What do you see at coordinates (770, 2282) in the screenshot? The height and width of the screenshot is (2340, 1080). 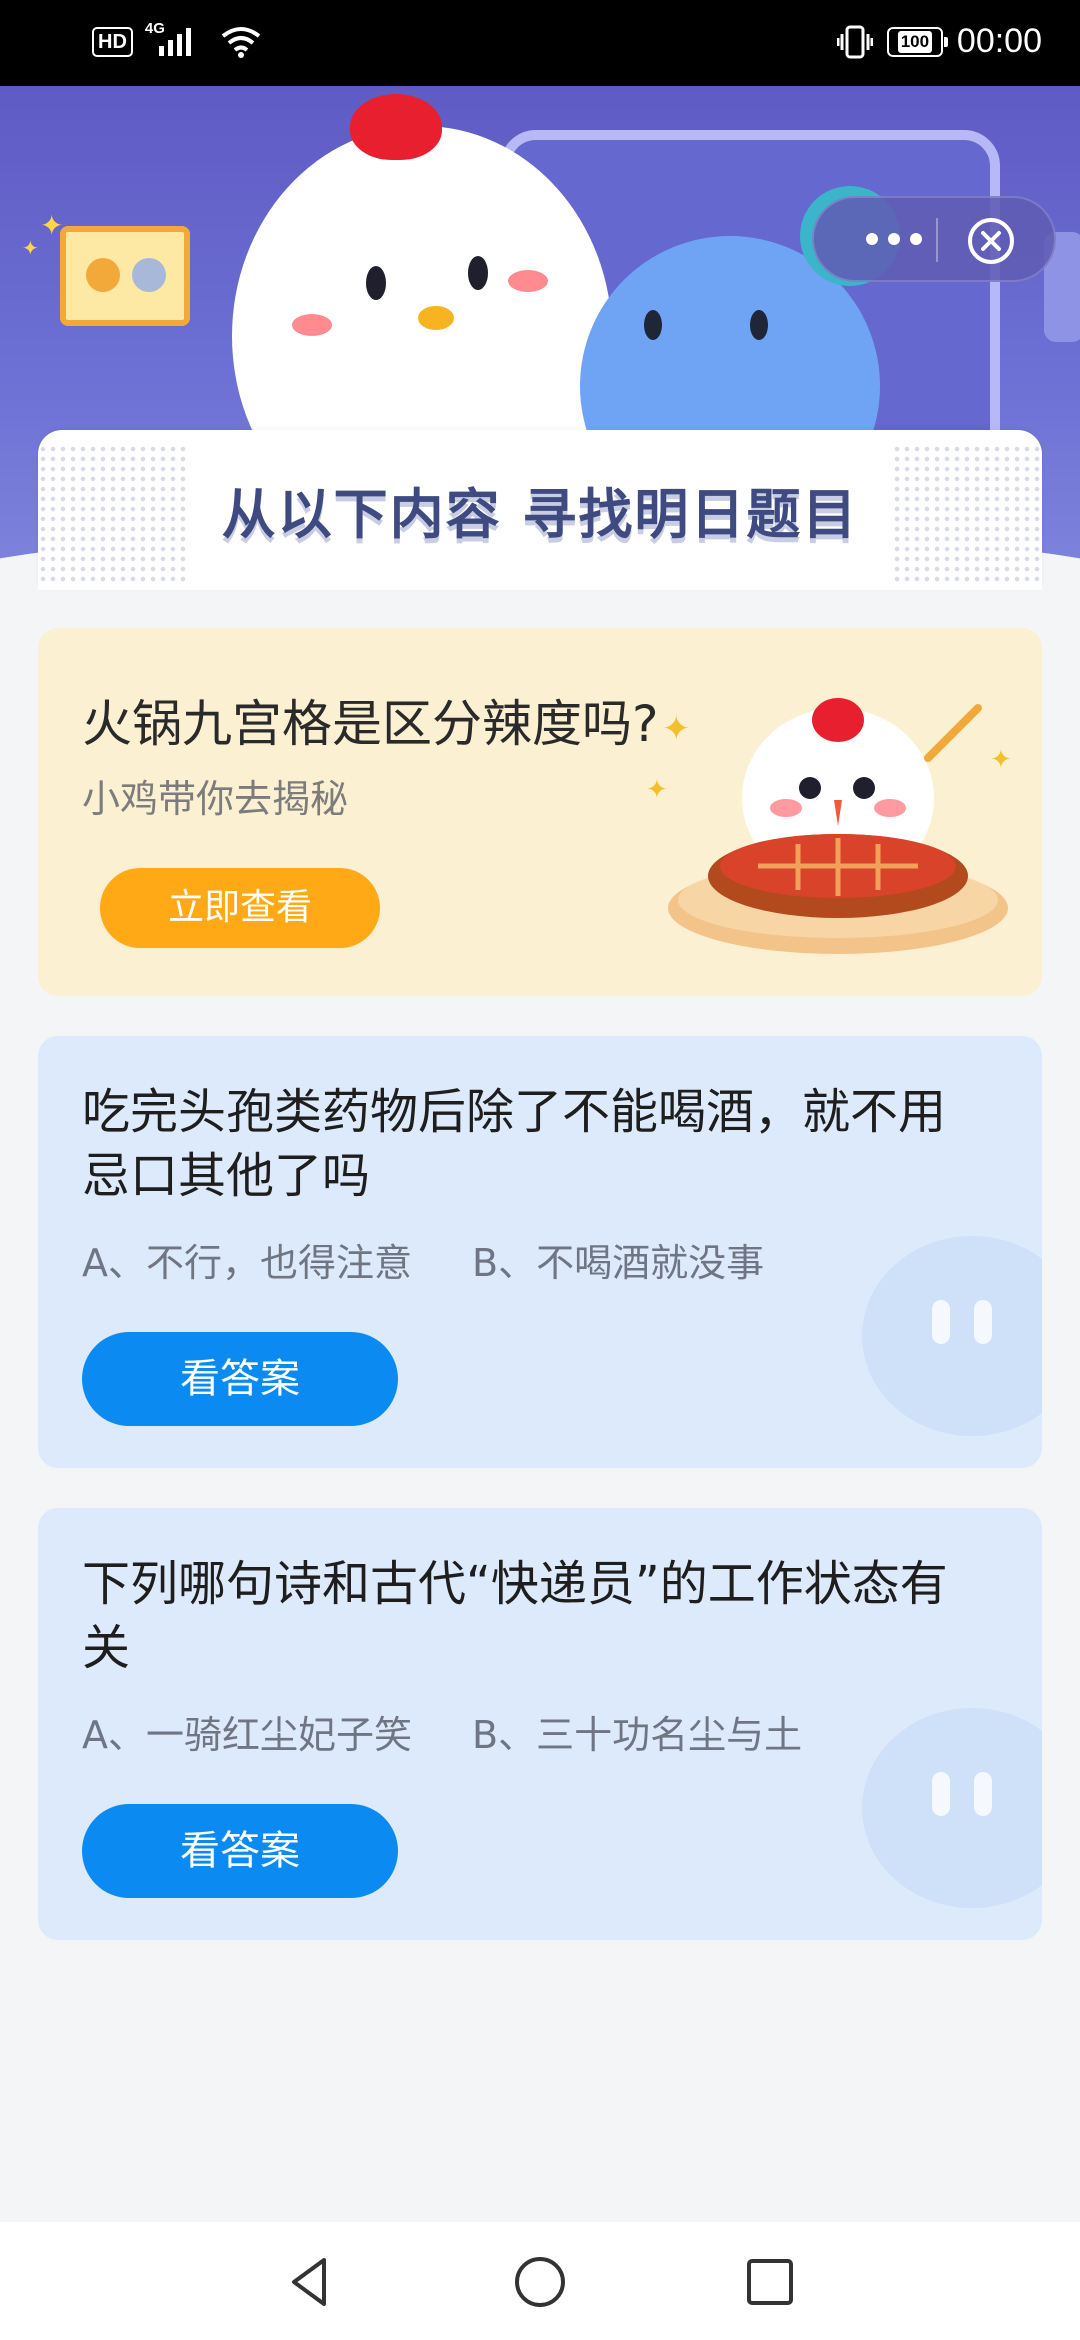 I see `recents-icon` at bounding box center [770, 2282].